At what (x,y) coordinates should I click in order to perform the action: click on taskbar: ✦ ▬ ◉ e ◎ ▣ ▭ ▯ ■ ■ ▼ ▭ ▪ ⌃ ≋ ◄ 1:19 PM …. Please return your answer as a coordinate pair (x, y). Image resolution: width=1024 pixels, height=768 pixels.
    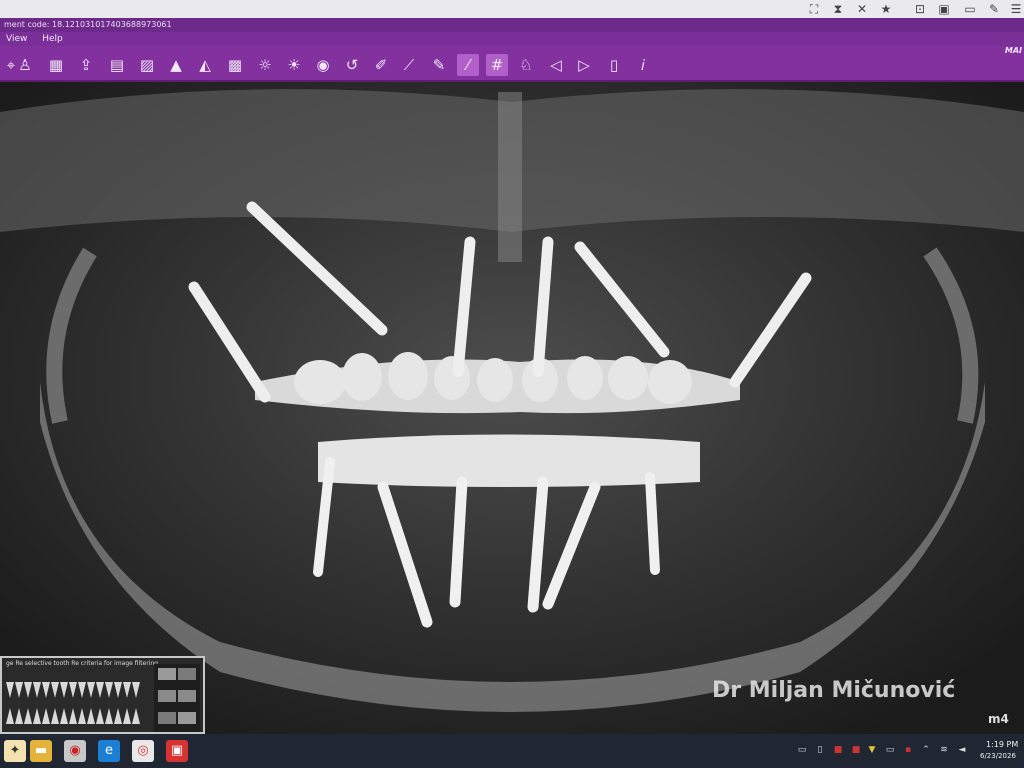
    Looking at the image, I should click on (512, 751).